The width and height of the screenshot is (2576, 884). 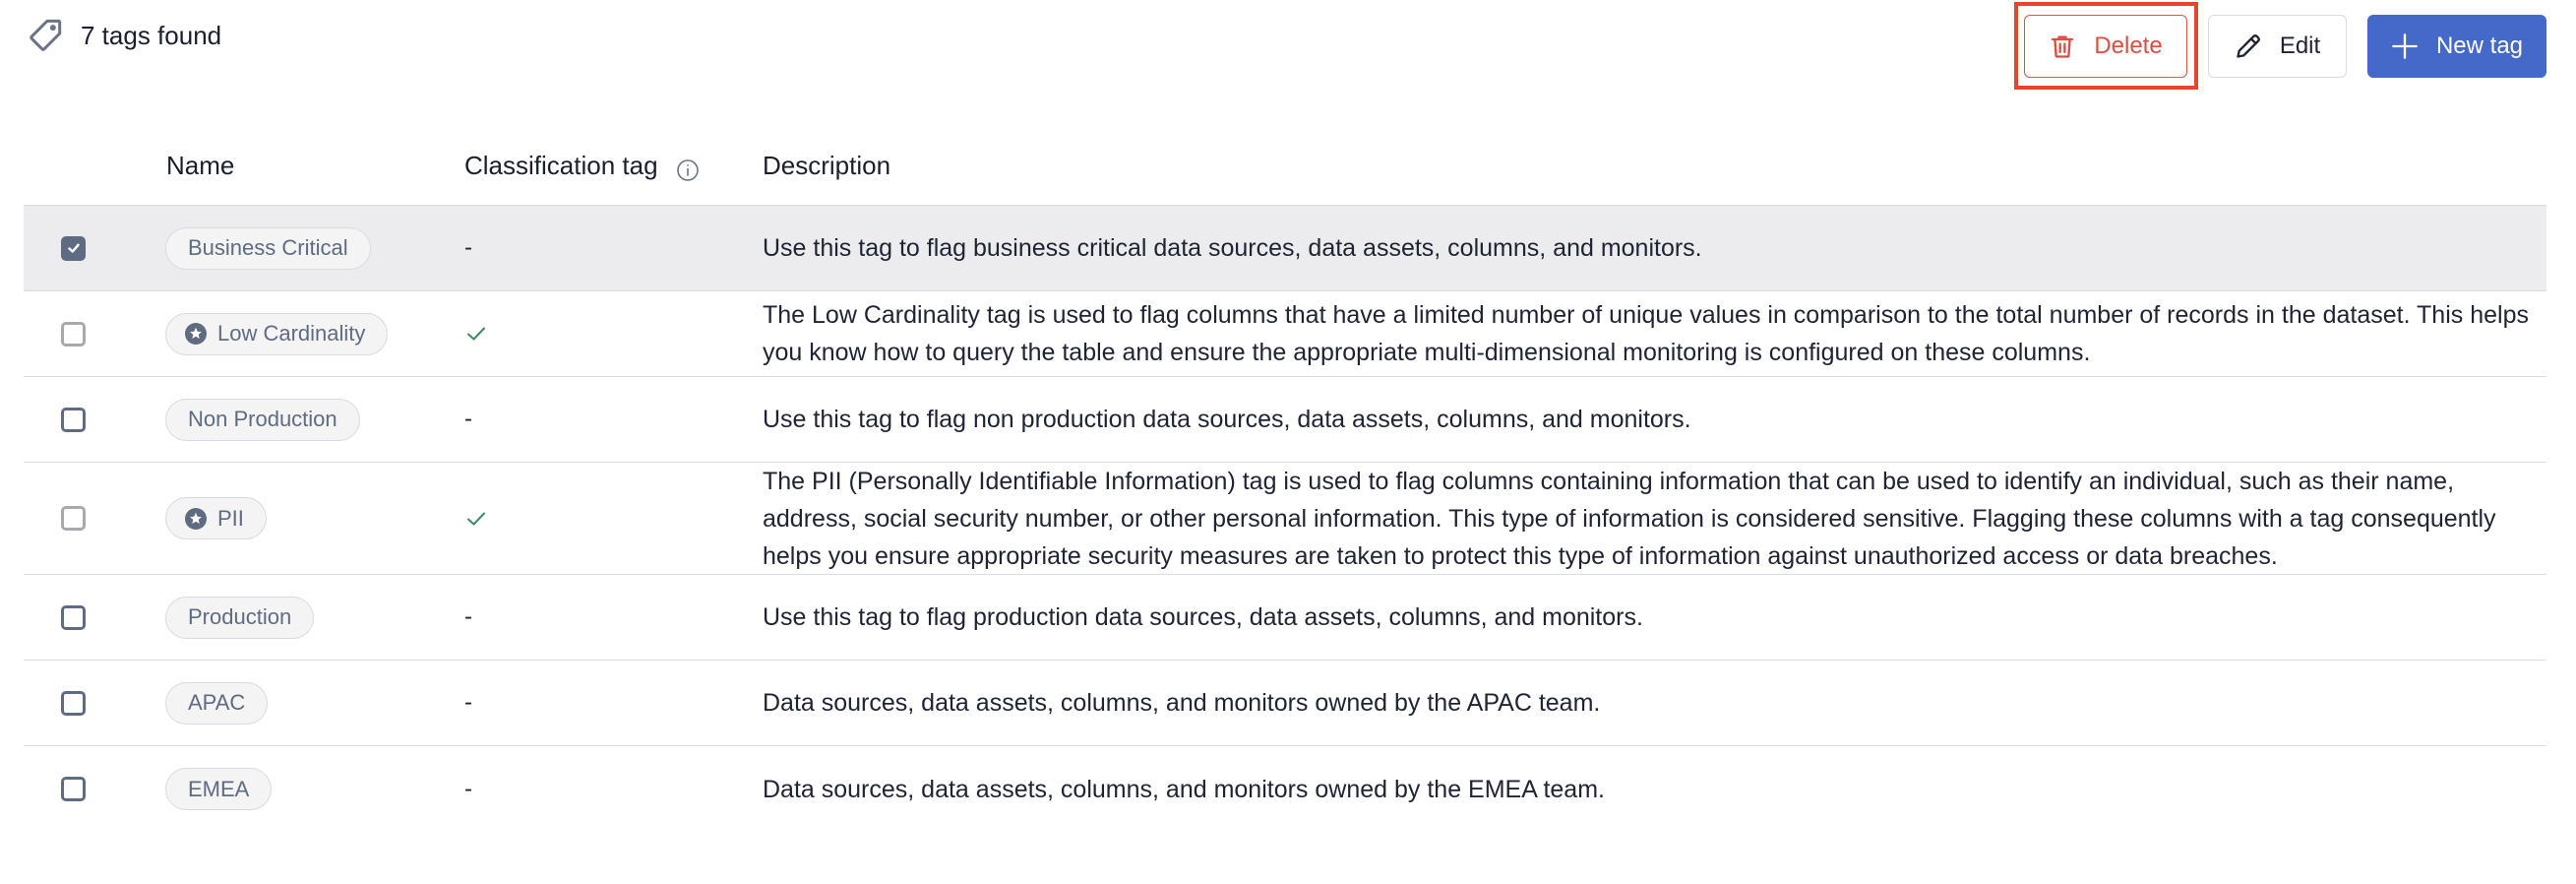 I want to click on tag-pill: Non Production, so click(x=262, y=419).